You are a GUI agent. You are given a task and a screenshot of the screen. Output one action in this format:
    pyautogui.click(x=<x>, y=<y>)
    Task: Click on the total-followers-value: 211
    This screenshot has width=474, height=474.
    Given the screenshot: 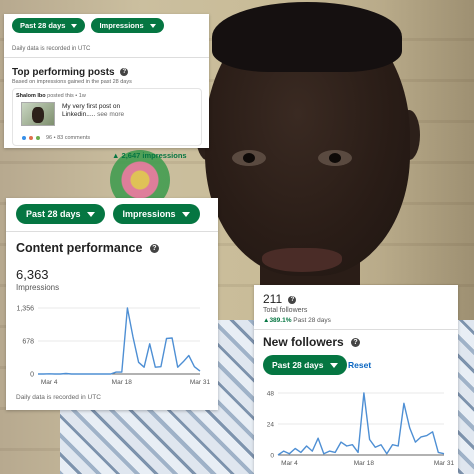 What is the action you would take?
    pyautogui.click(x=273, y=299)
    